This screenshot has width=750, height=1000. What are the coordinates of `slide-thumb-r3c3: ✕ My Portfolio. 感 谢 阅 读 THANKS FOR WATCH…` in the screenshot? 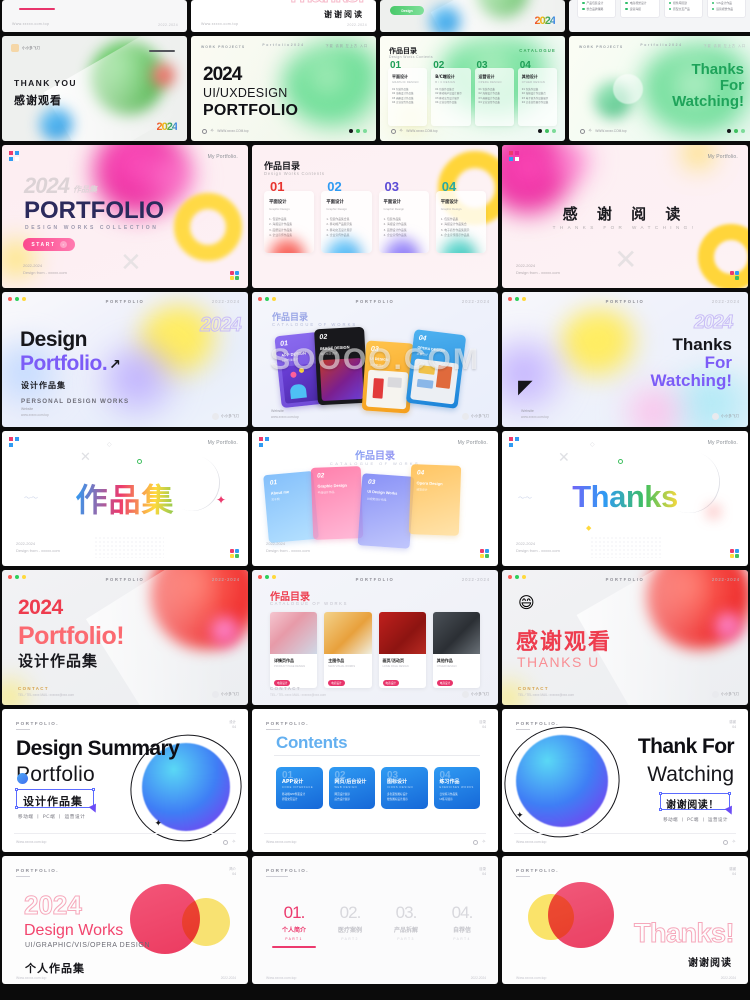 It's located at (625, 216).